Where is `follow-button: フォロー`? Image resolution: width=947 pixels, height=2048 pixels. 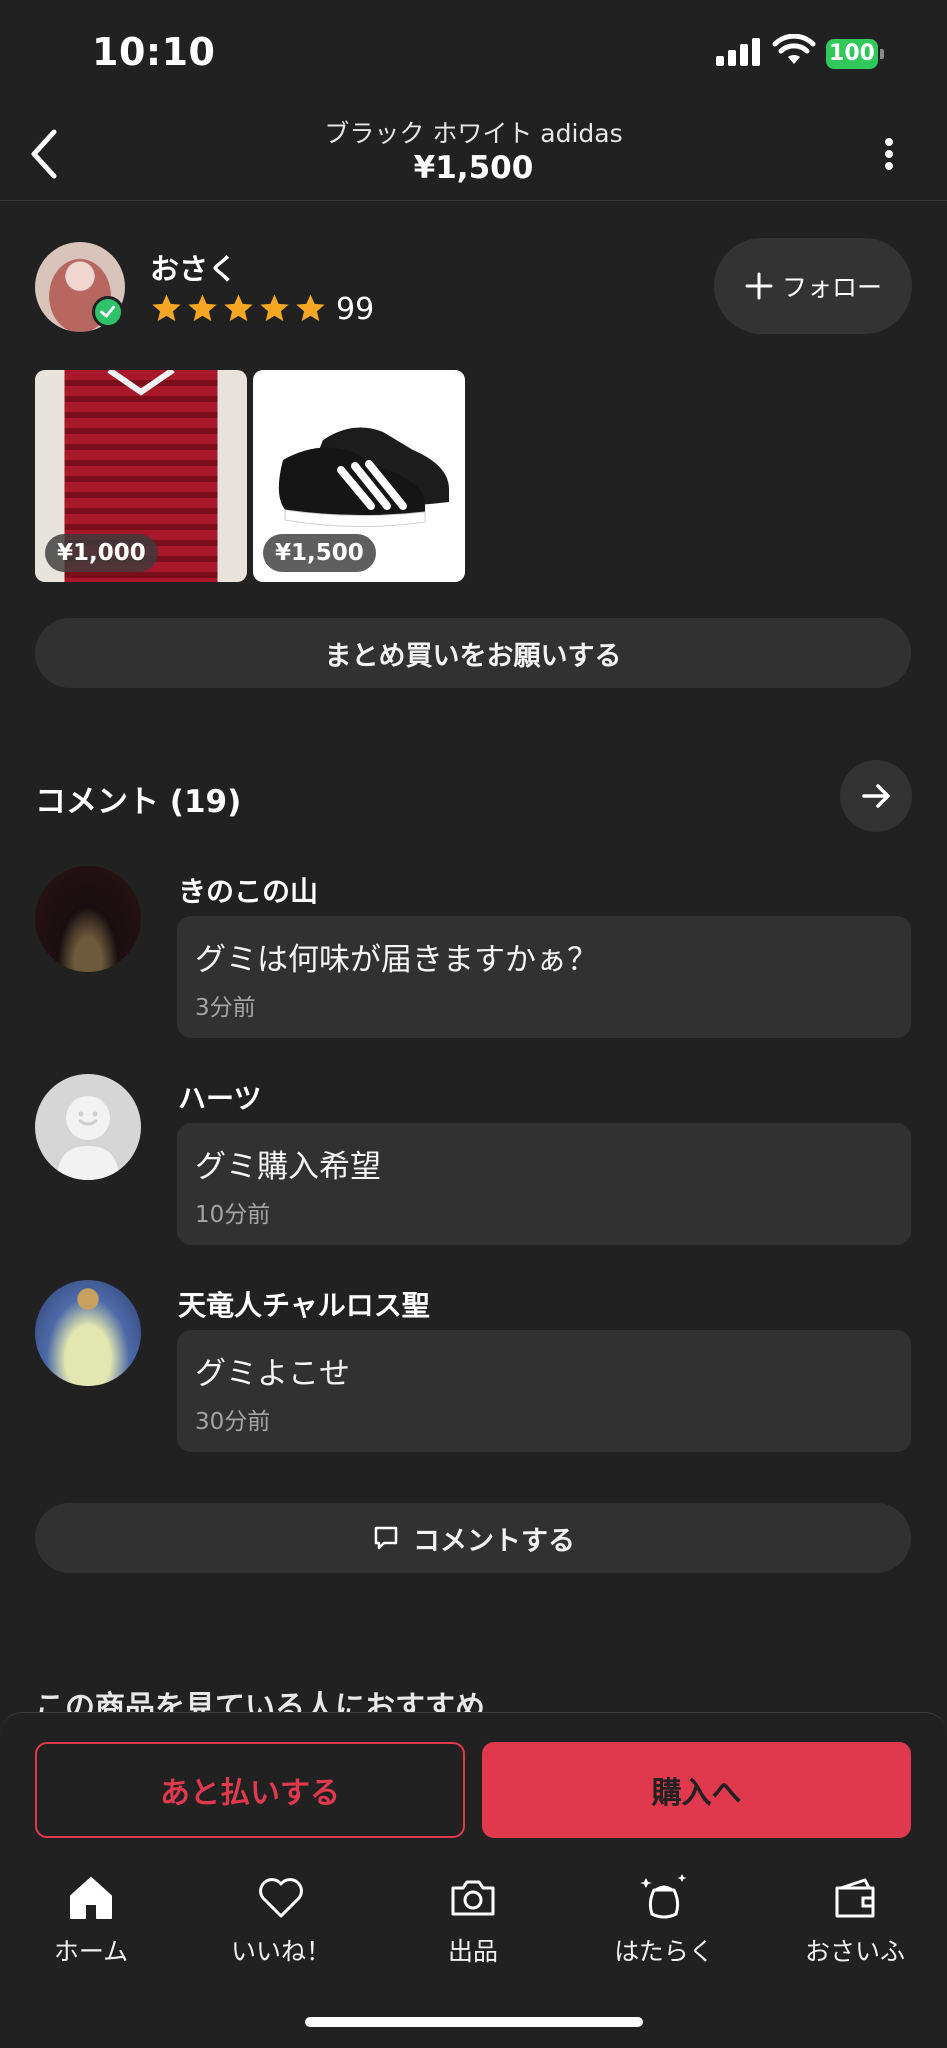 follow-button: フォロー is located at coordinates (813, 286).